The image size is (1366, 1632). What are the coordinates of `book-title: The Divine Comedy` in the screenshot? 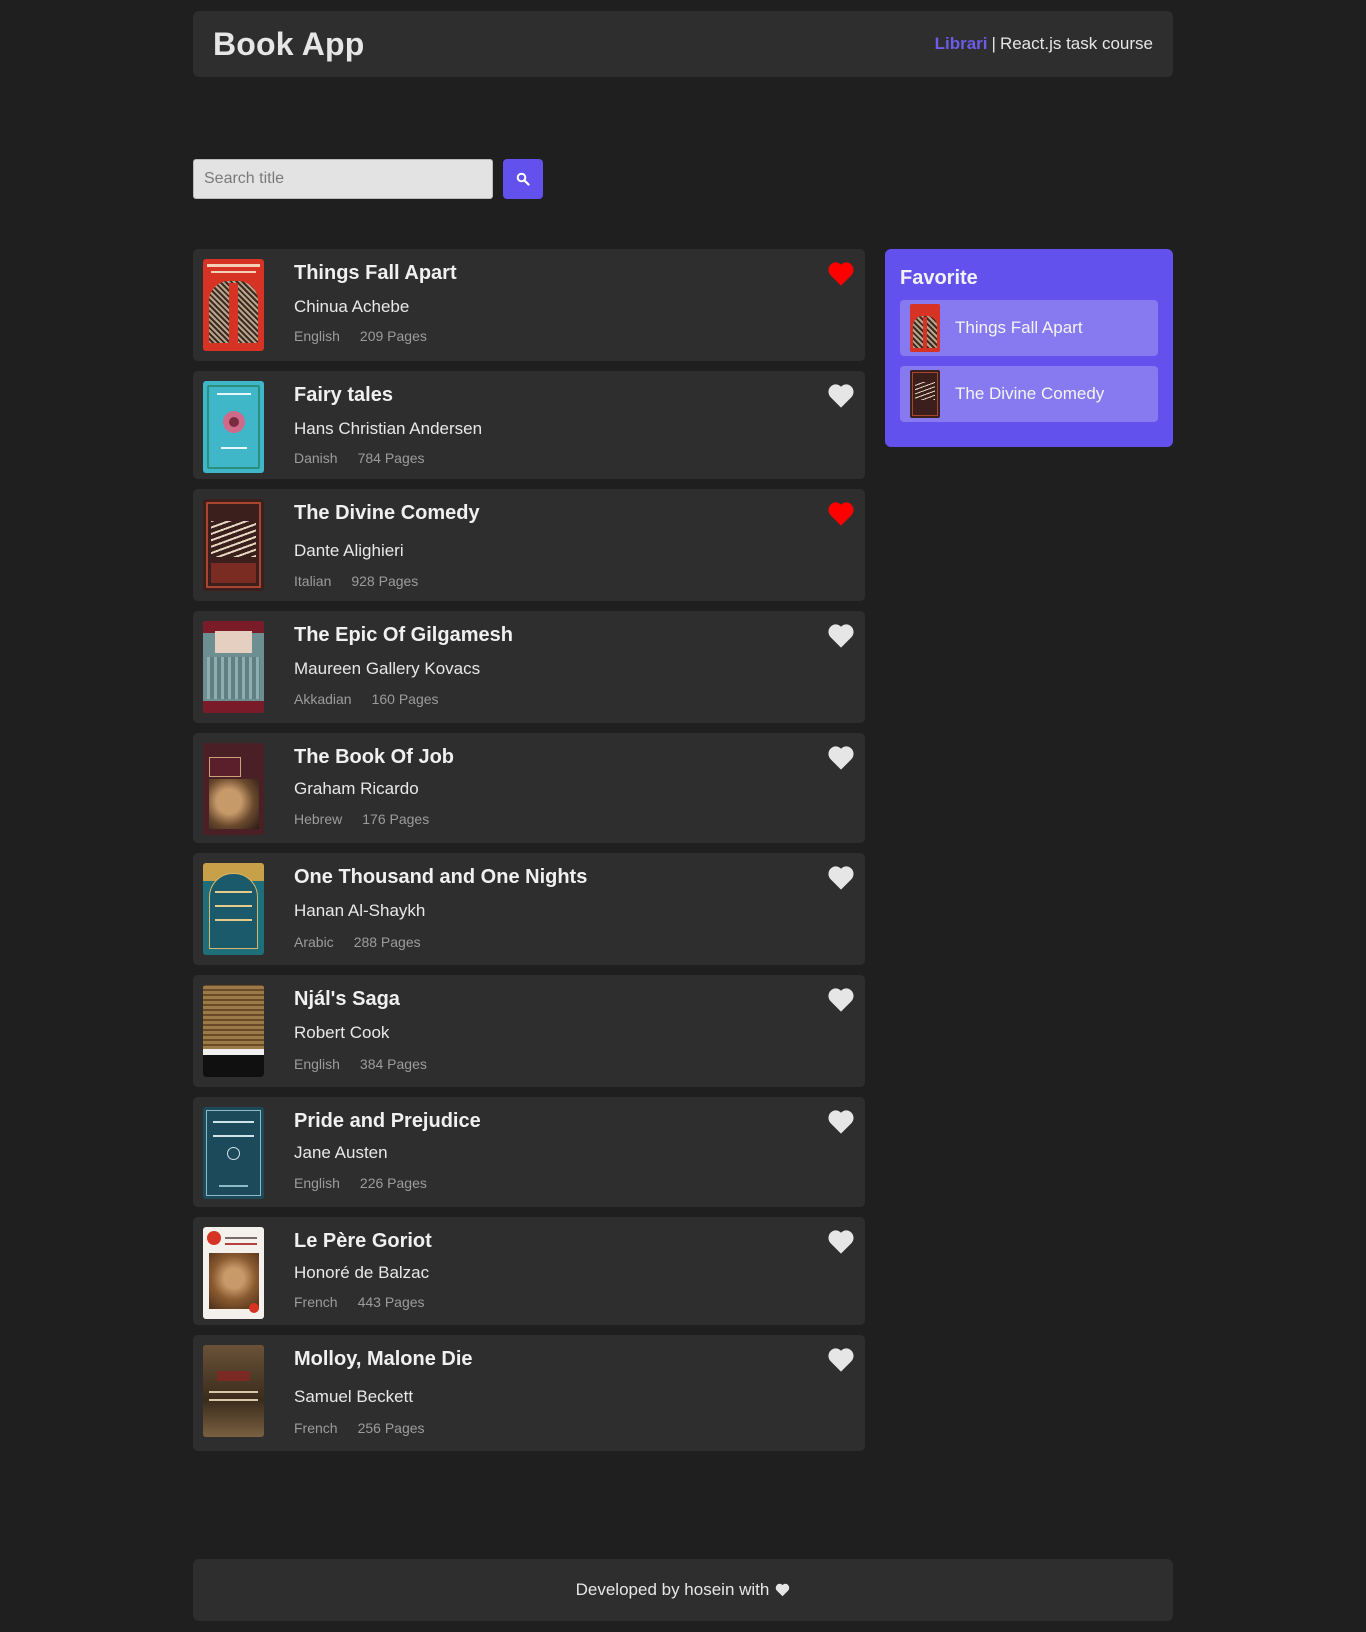 It's located at (387, 513).